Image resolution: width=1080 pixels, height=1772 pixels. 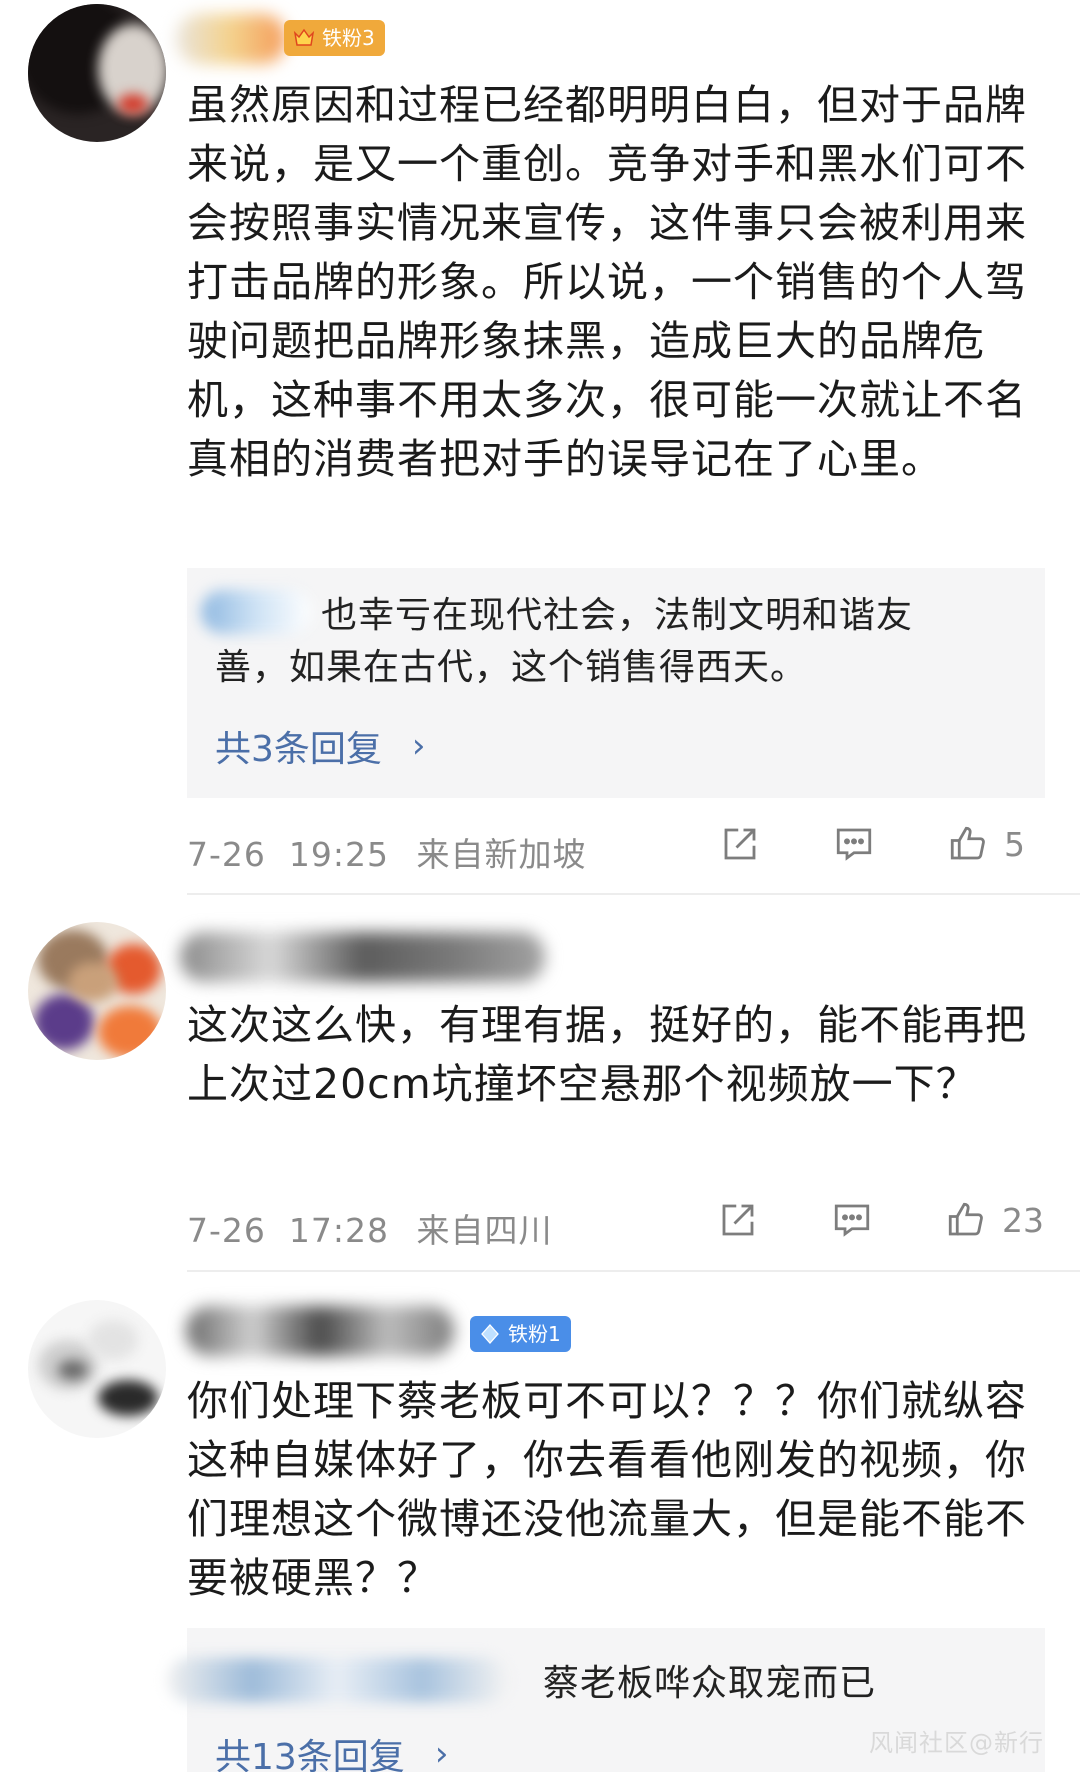 I want to click on comment-meta: 7-26 19:25 来自新加坡, so click(x=386, y=852).